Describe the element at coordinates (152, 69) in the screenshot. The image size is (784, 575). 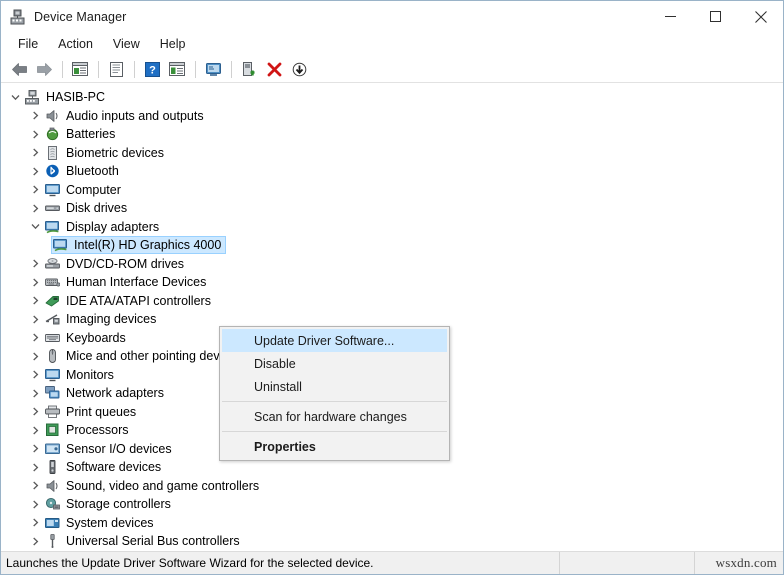
I see `help-icon: ?` at that location.